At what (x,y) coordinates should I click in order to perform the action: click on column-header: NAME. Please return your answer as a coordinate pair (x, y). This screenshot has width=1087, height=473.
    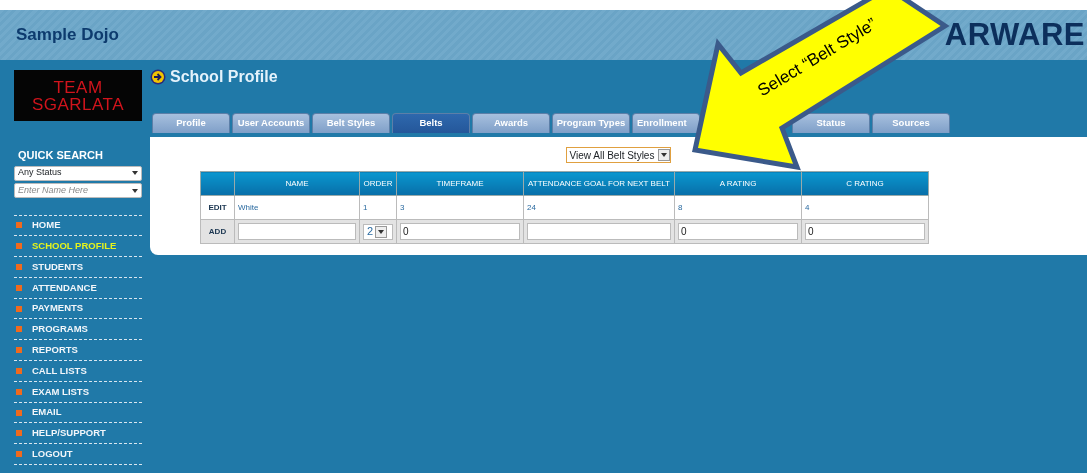
    Looking at the image, I should click on (297, 183).